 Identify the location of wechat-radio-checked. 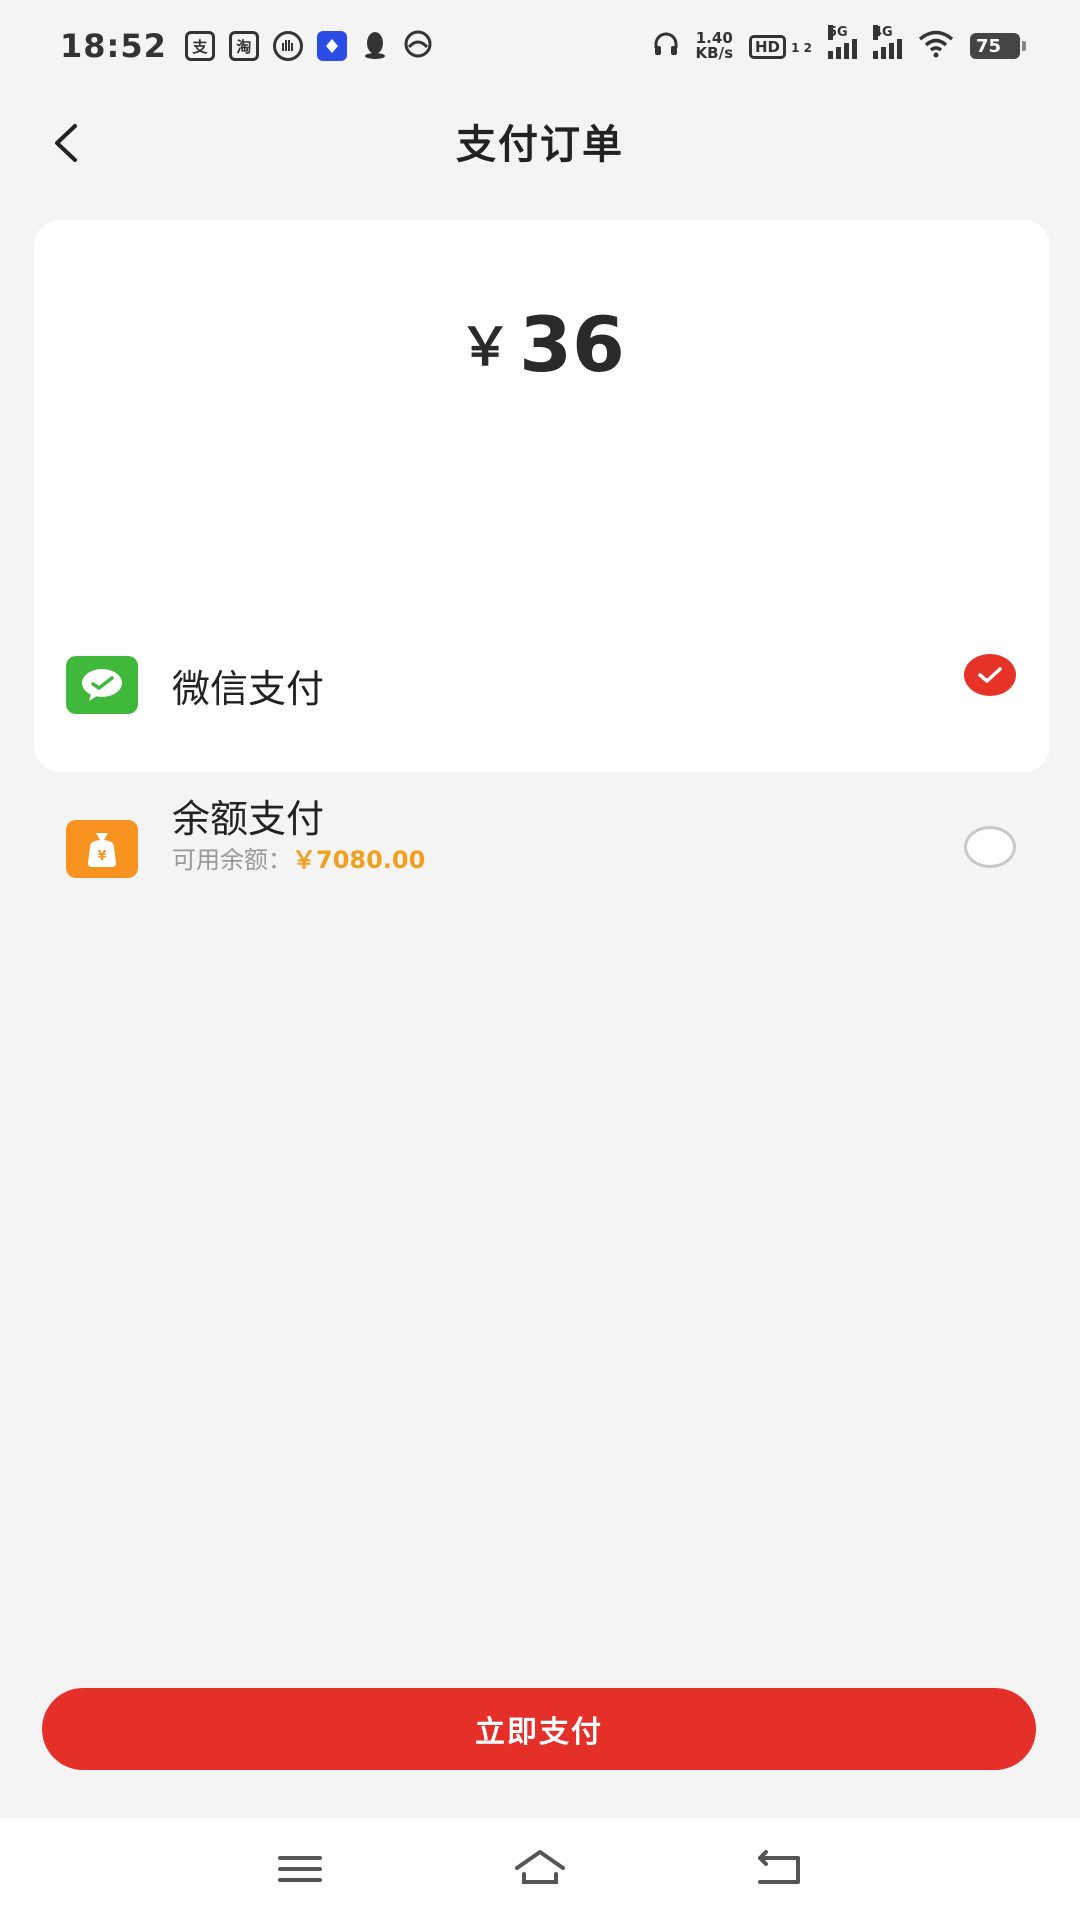
(990, 675).